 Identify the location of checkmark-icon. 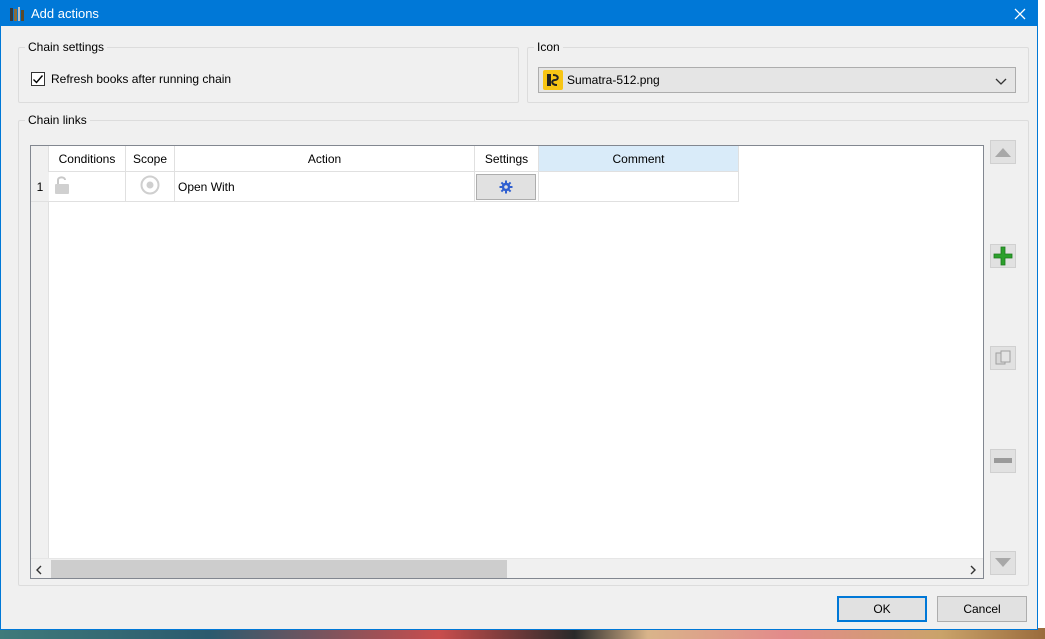
(38, 79).